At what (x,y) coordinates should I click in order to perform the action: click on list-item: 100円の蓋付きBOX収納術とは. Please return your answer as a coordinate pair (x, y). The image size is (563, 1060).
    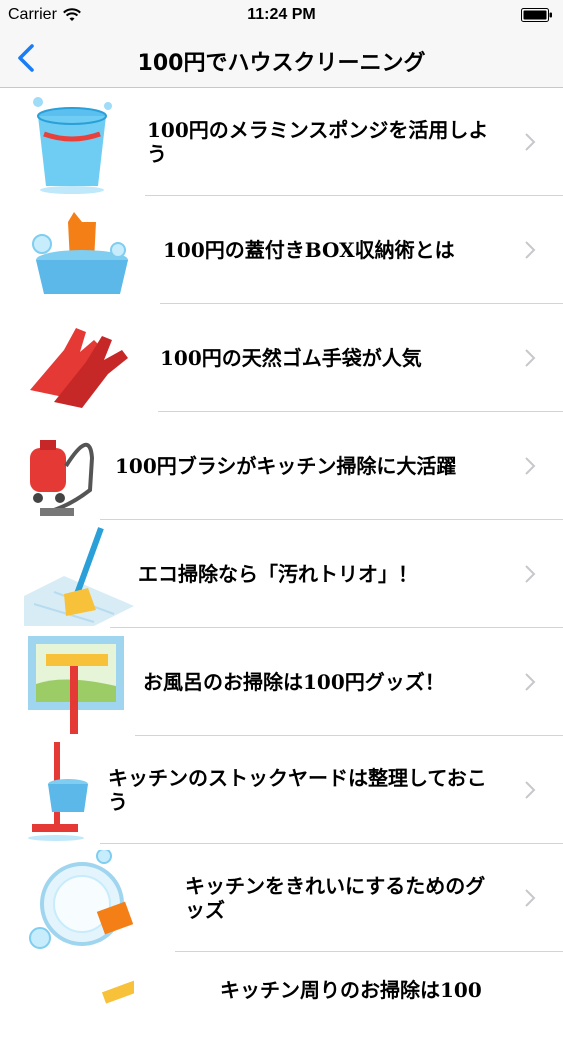
    Looking at the image, I should click on (281, 250).